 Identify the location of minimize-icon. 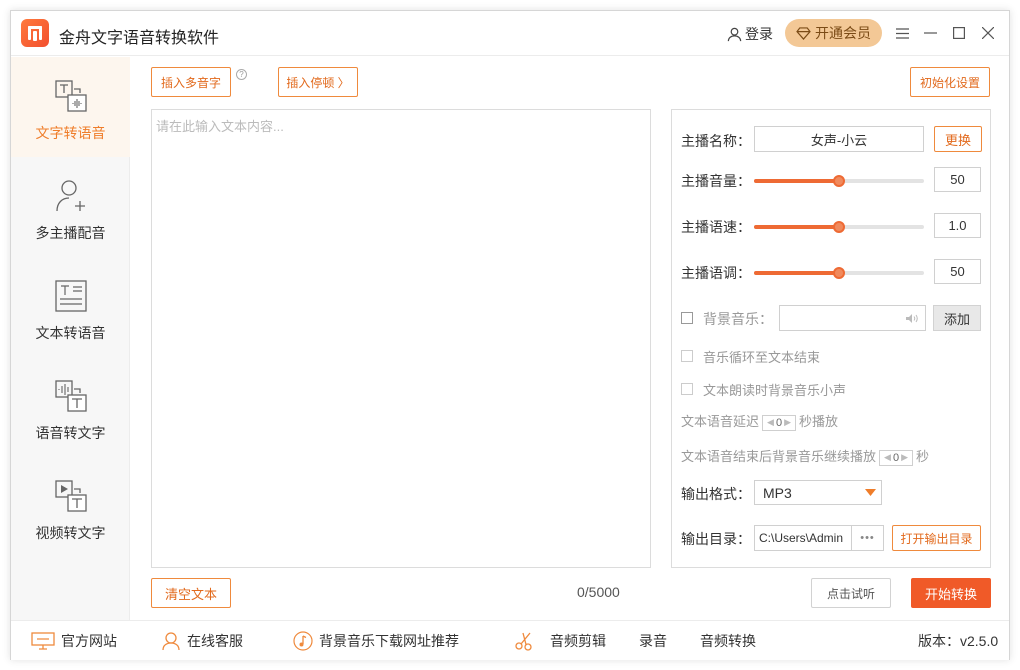
(930, 33).